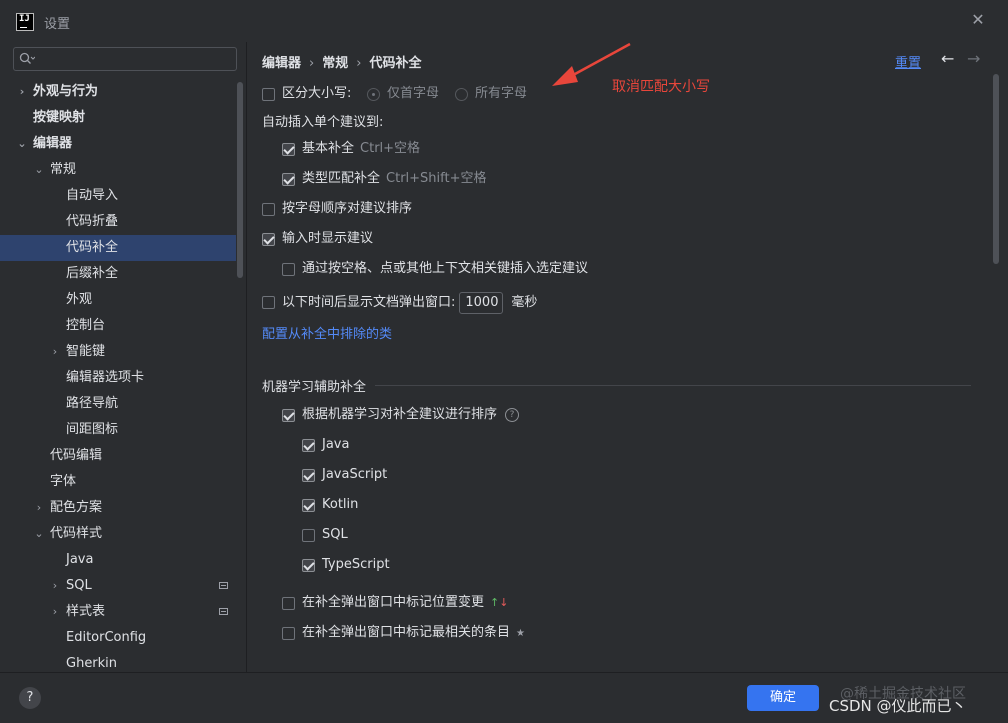 Image resolution: width=1008 pixels, height=723 pixels. I want to click on basic-completion-shortcut: Ctrl+空格, so click(390, 148).